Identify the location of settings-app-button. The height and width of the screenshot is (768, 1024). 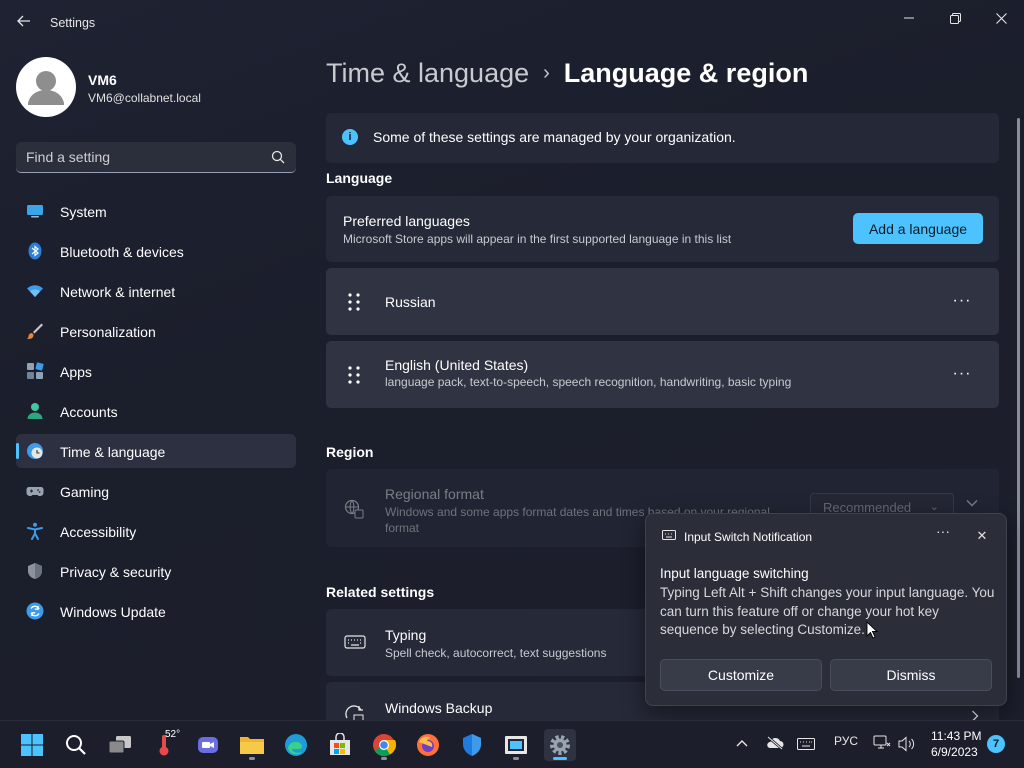
(560, 745).